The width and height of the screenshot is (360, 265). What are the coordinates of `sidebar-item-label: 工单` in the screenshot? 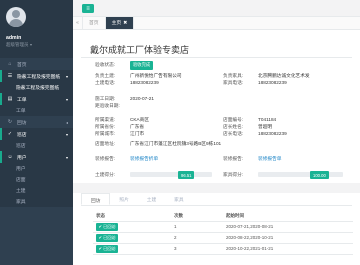 It's located at (22, 100).